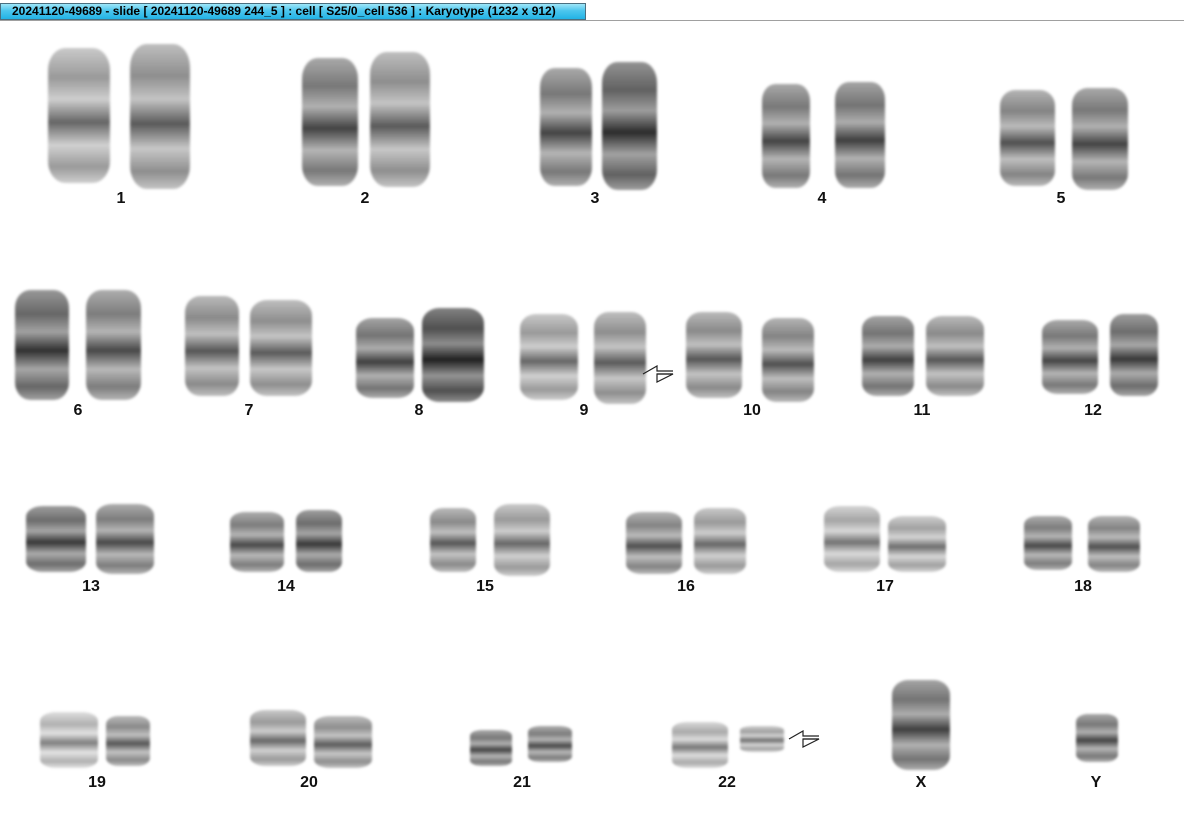 This screenshot has height=832, width=1184. Describe the element at coordinates (788, 360) in the screenshot. I see `chromosome-10-b` at that location.